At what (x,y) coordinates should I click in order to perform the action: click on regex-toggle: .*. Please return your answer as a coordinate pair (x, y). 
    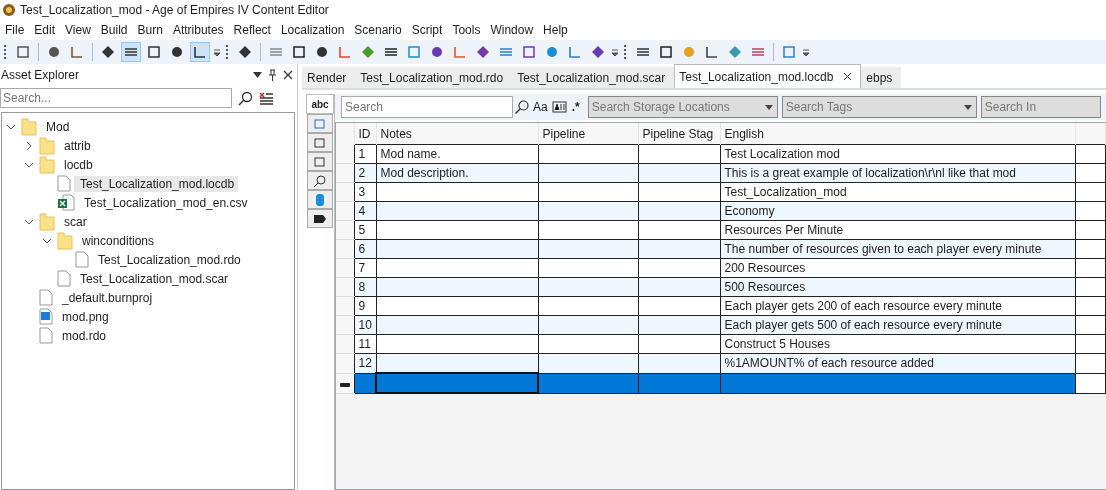
    Looking at the image, I should click on (575, 107).